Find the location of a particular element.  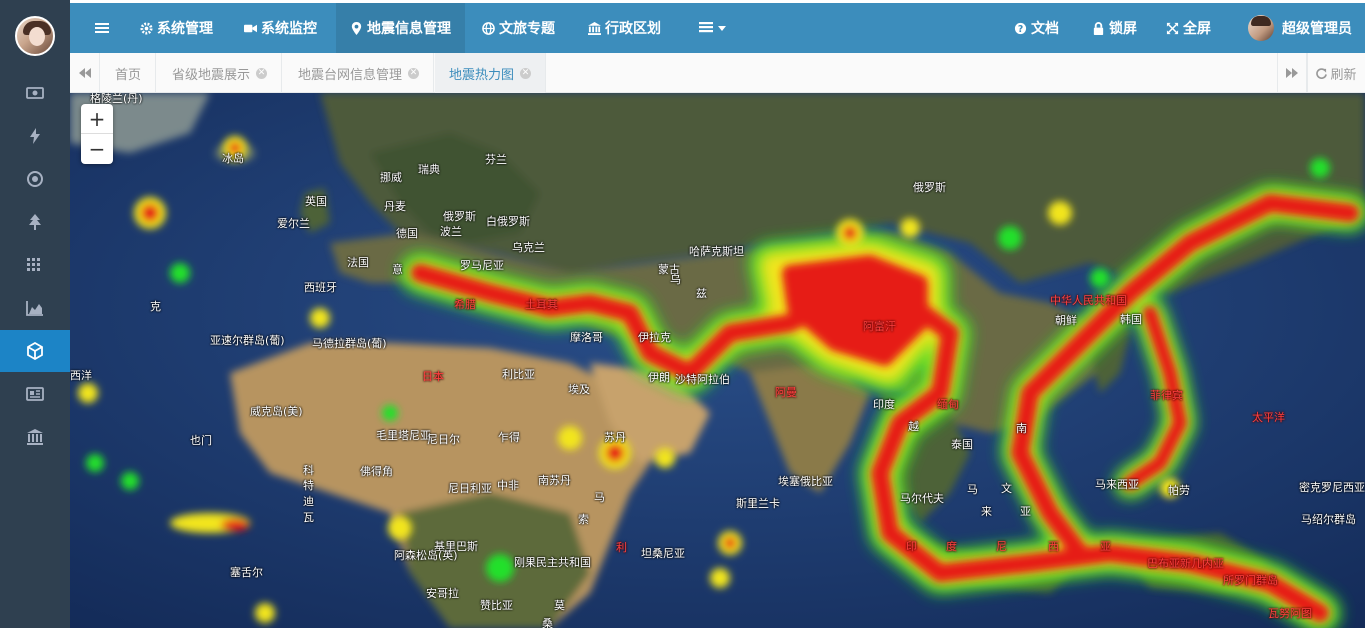

nav-label: 地震信息管理 is located at coordinates (409, 29).